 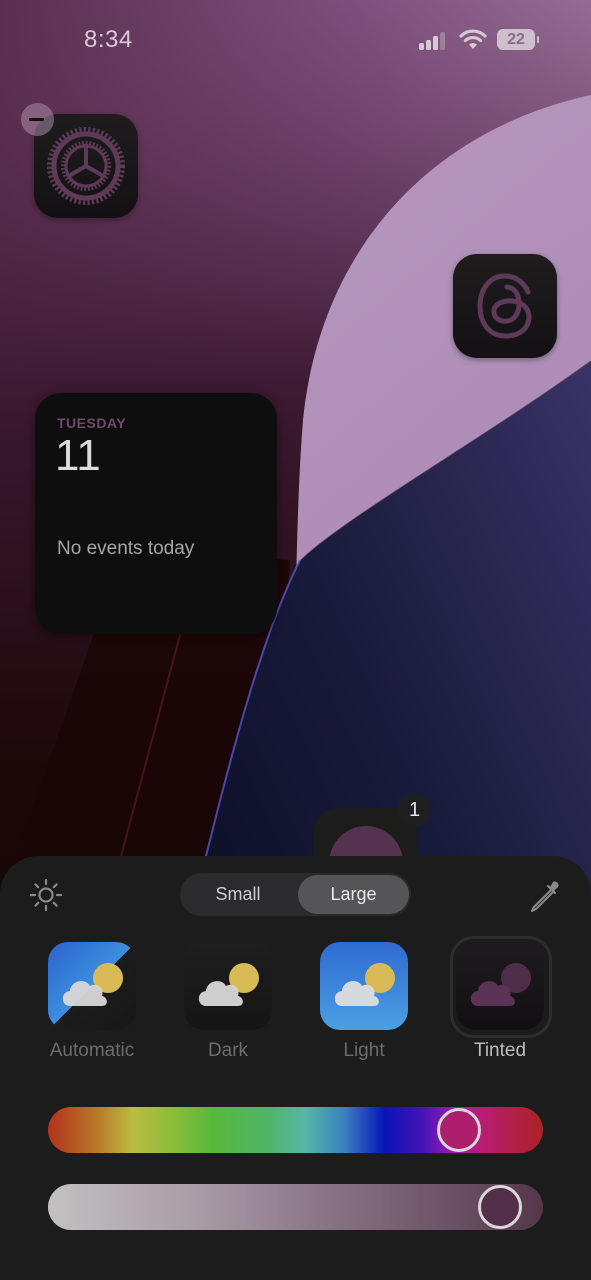 I want to click on minus-icon, so click(x=36, y=119).